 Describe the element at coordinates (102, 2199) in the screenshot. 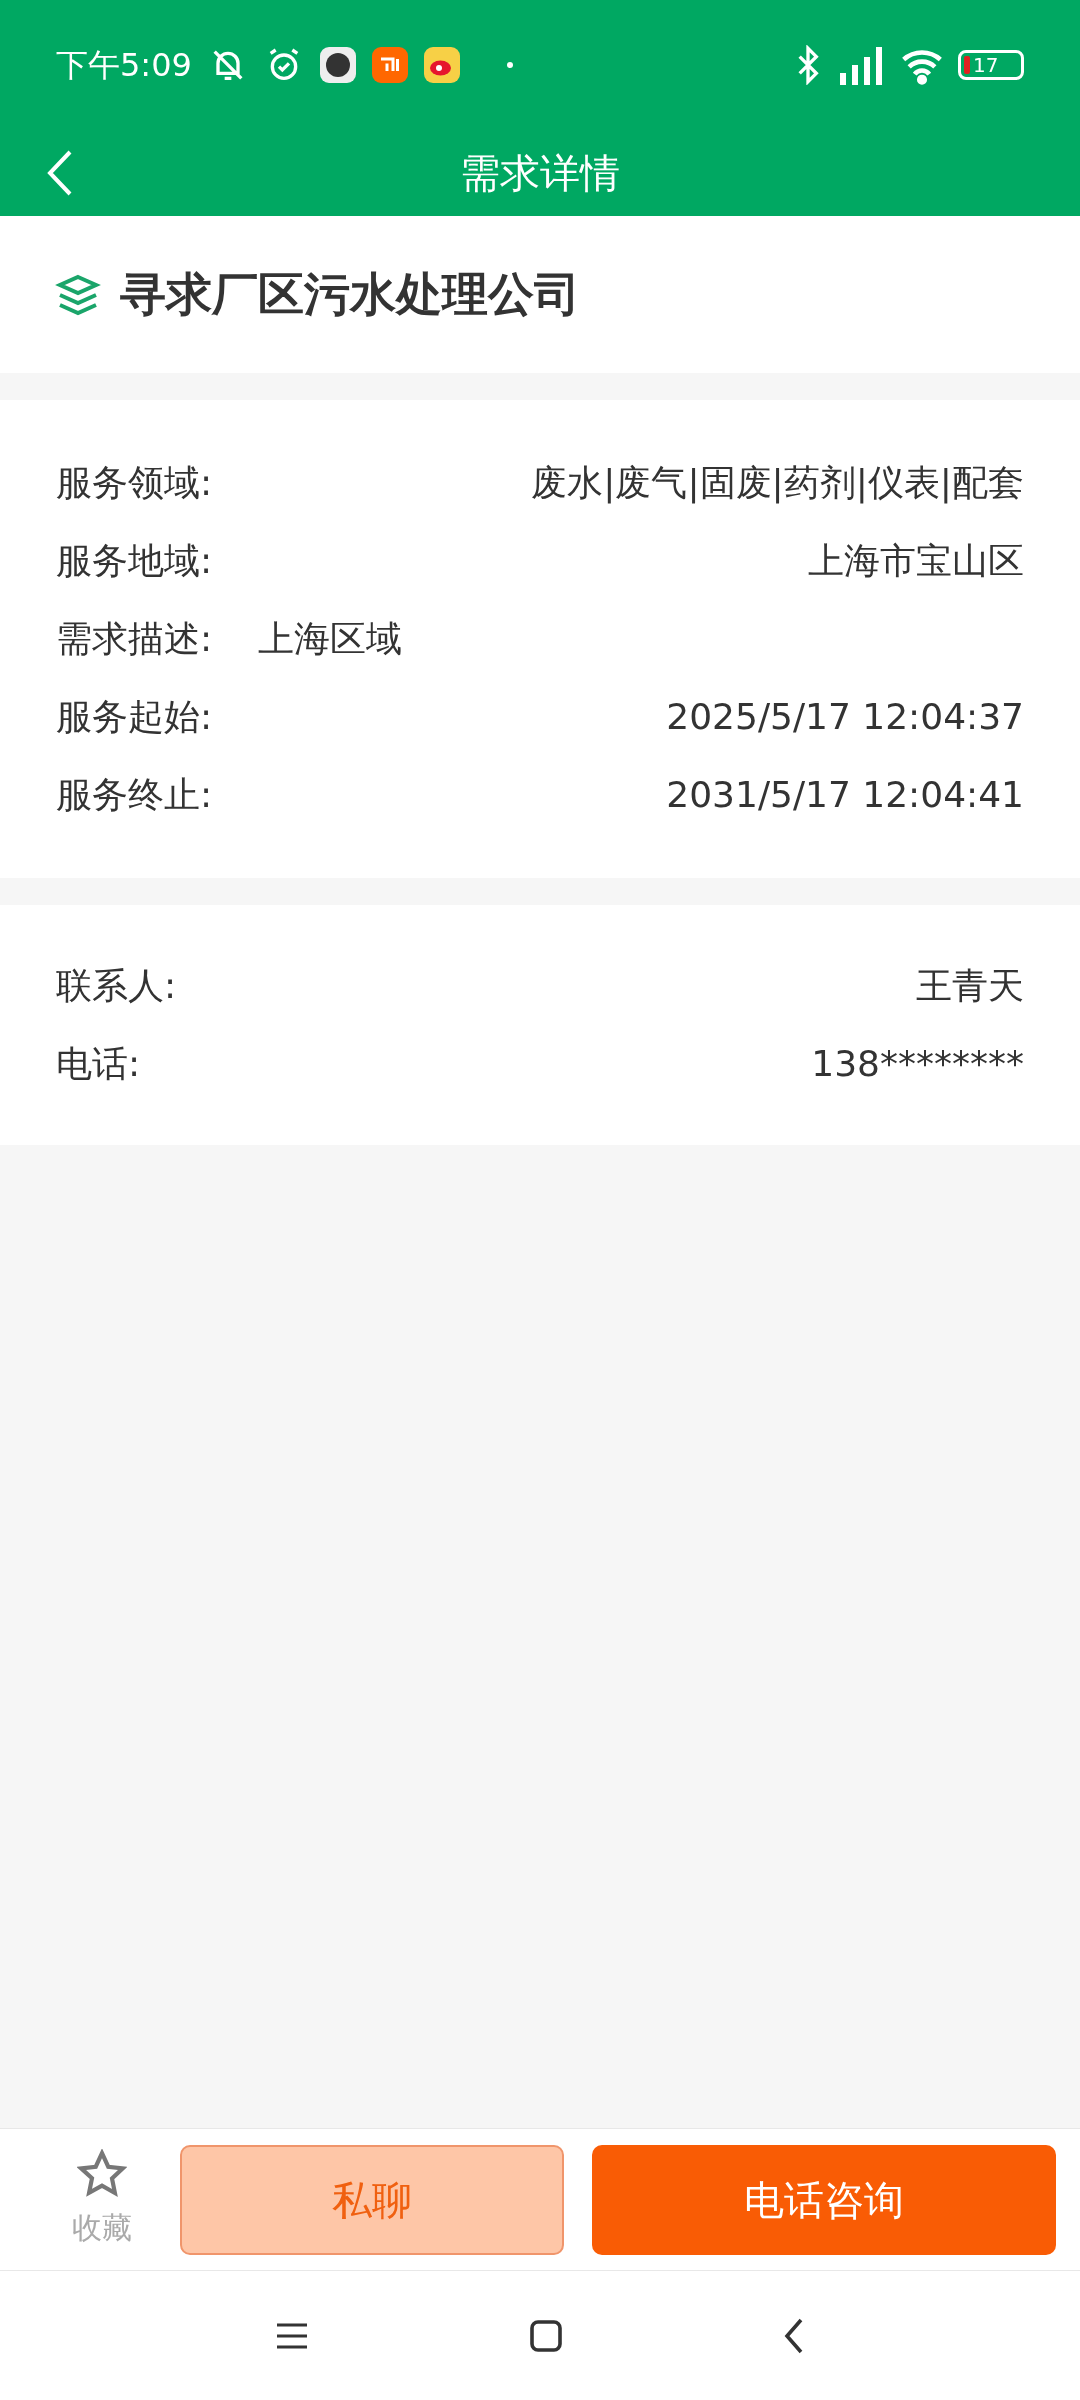

I see `favorite-button: 收藏` at that location.